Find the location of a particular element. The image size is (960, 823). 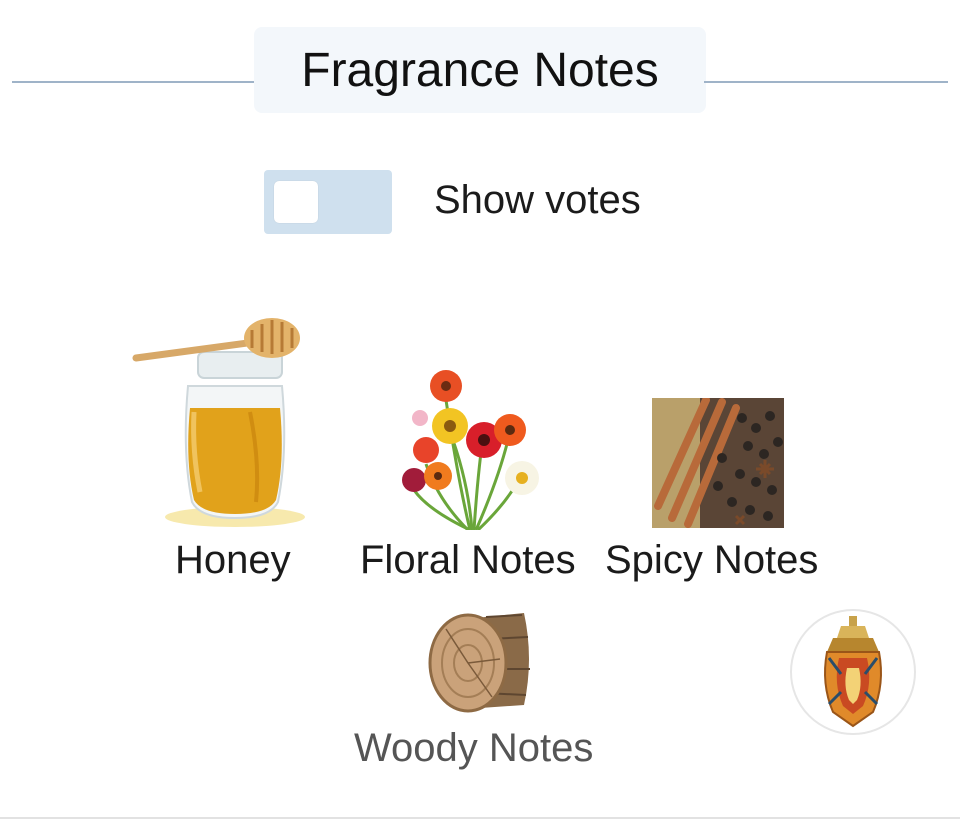

wood-log-icon is located at coordinates (479, 663).